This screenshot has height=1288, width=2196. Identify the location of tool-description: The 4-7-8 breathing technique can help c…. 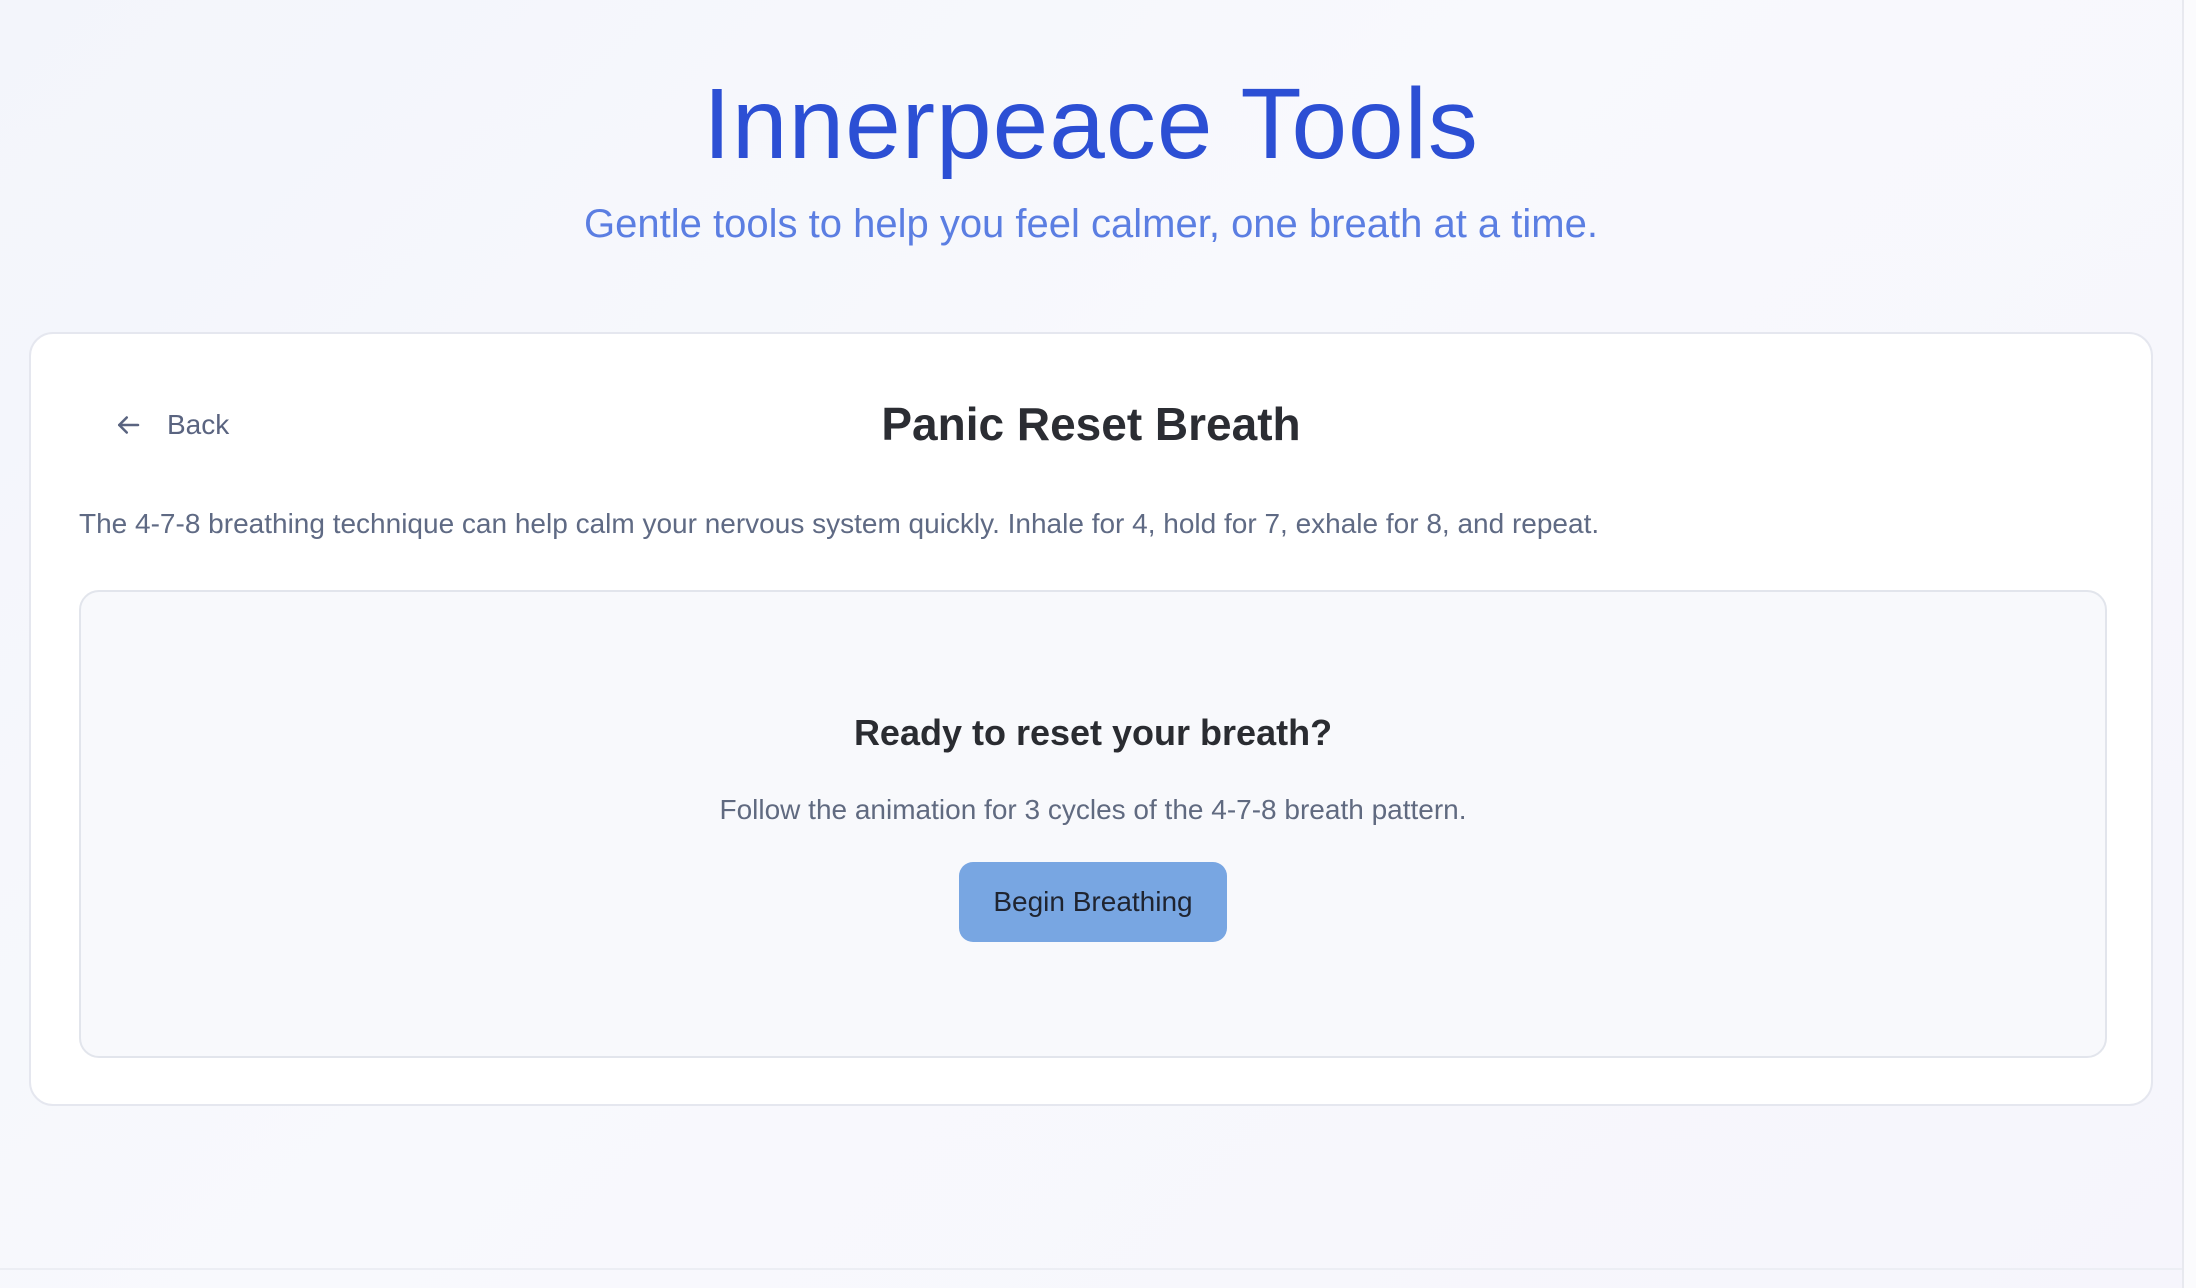
(839, 523).